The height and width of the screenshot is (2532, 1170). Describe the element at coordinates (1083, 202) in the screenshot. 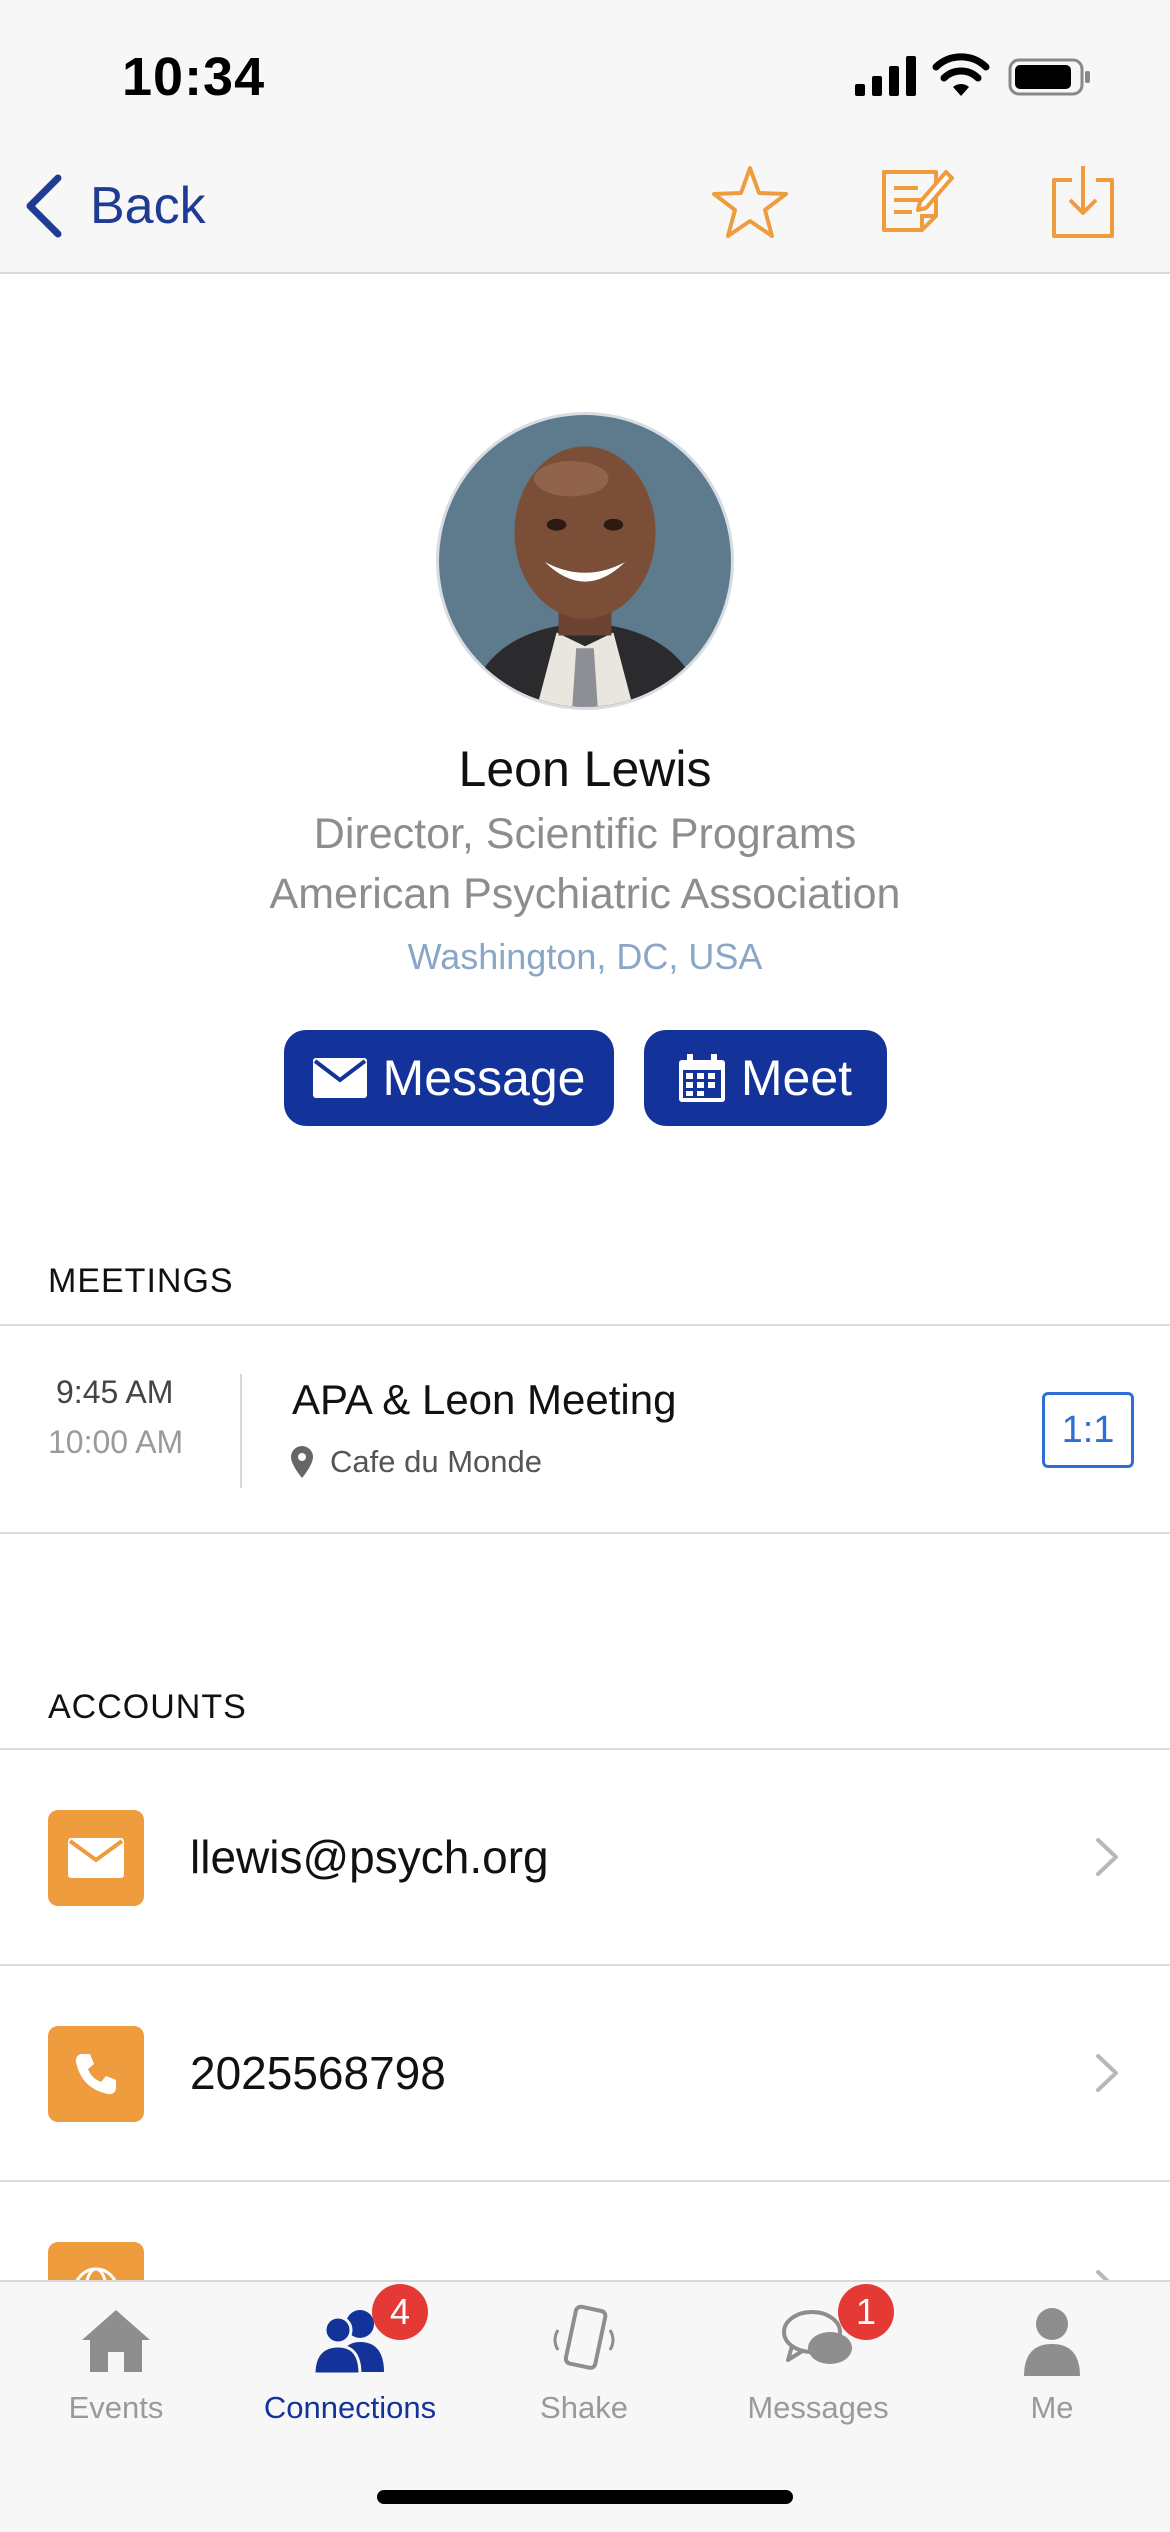

I see `download-icon` at that location.